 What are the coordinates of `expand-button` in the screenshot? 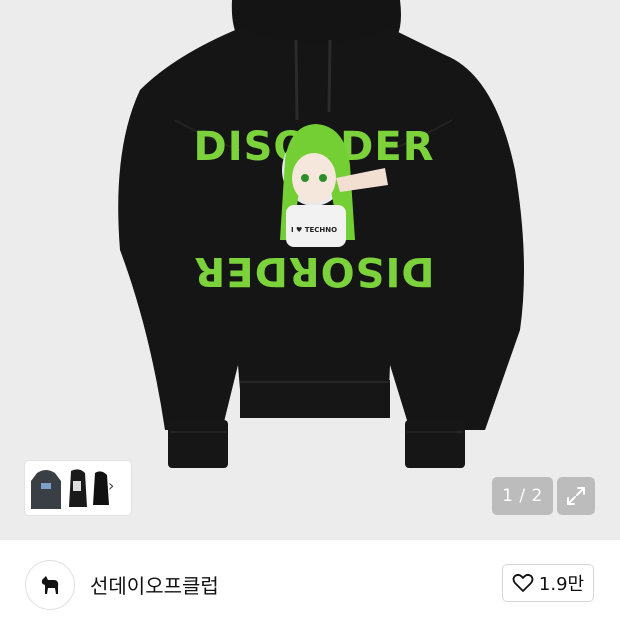 It's located at (576, 496).